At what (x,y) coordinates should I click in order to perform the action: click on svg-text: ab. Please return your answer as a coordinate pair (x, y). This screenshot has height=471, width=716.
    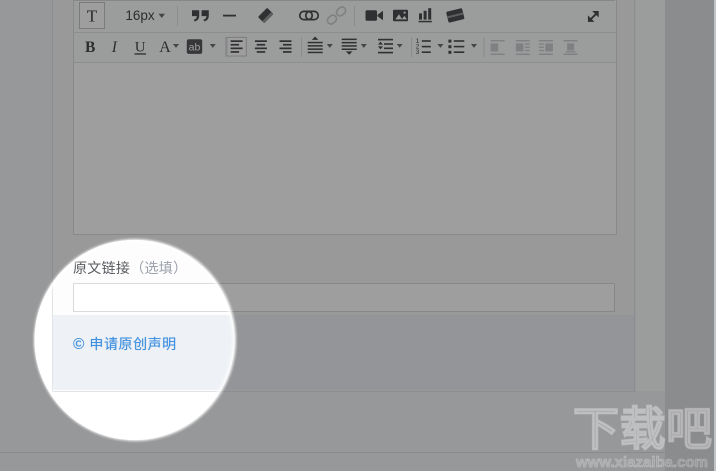
    Looking at the image, I should click on (195, 47).